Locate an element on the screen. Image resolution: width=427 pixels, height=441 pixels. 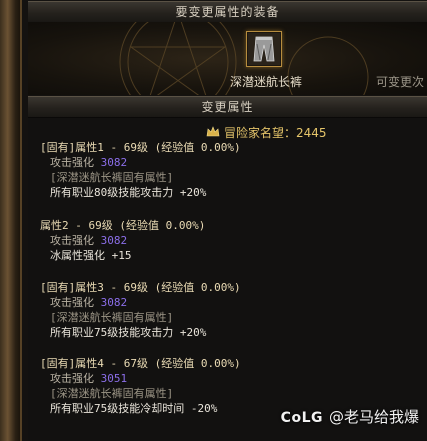
fame-crown-icon is located at coordinates (213, 131).